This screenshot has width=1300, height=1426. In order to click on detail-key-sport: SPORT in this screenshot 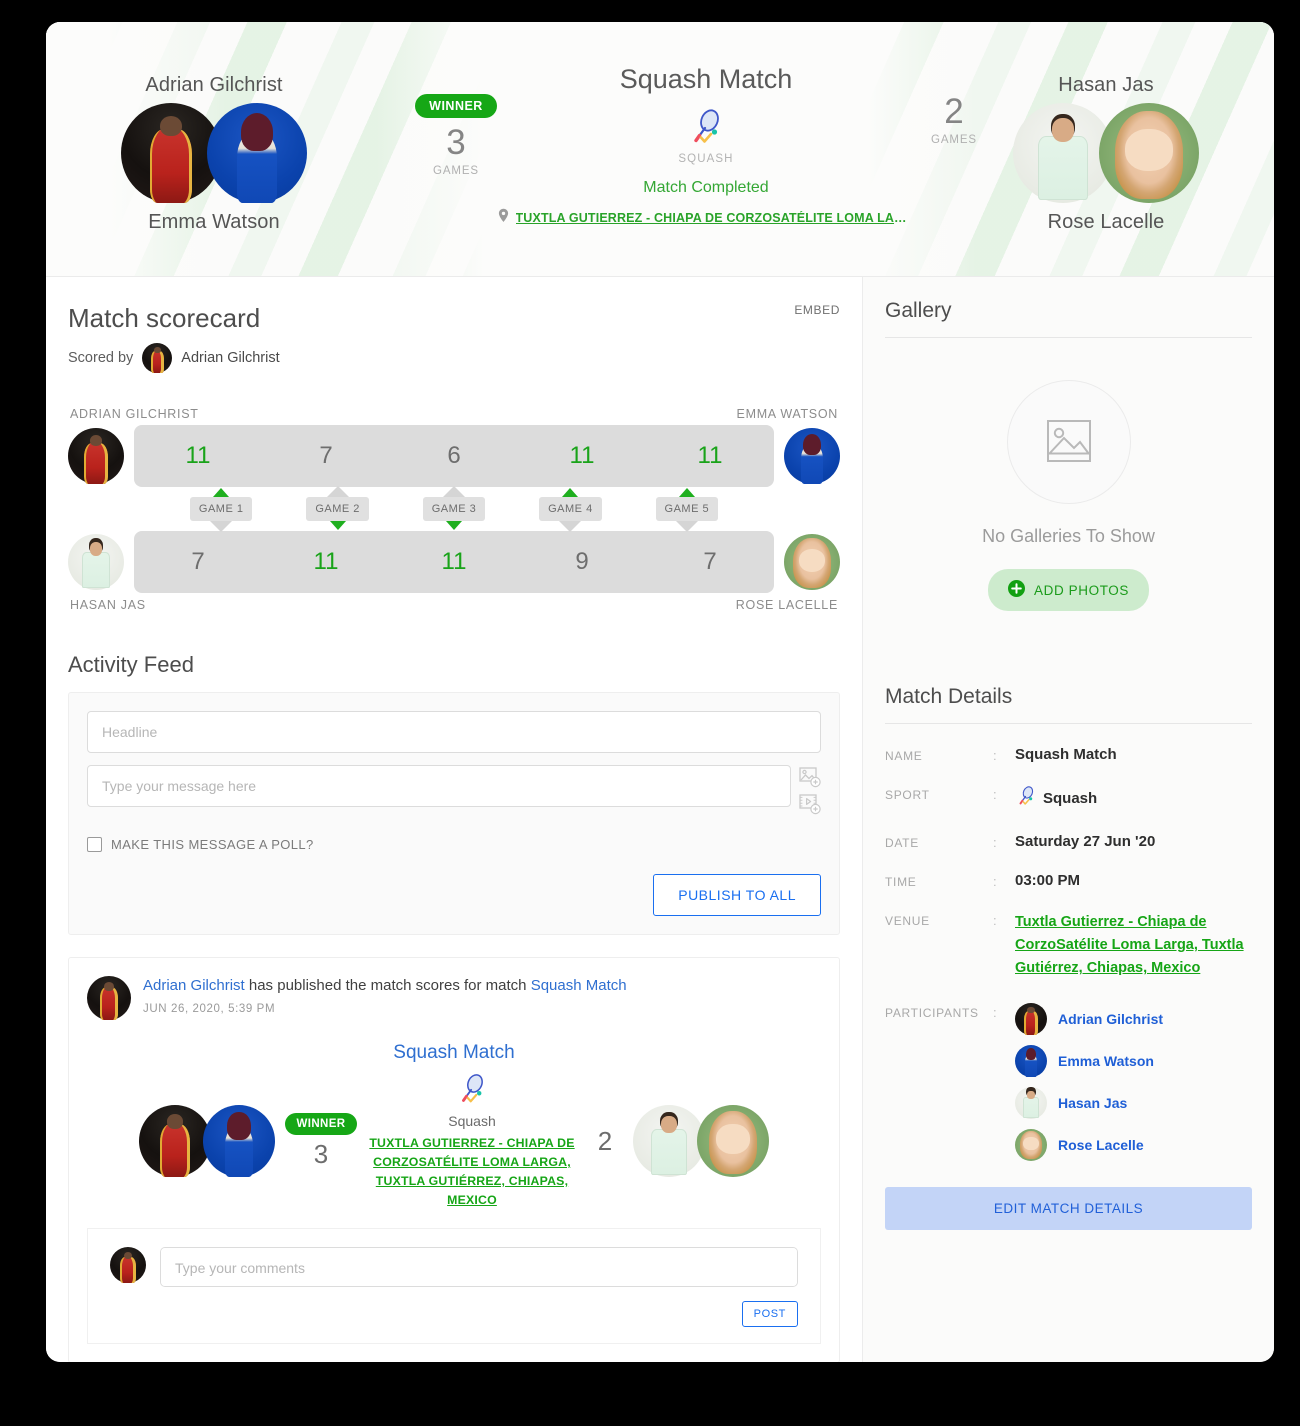, I will do `click(907, 795)`.